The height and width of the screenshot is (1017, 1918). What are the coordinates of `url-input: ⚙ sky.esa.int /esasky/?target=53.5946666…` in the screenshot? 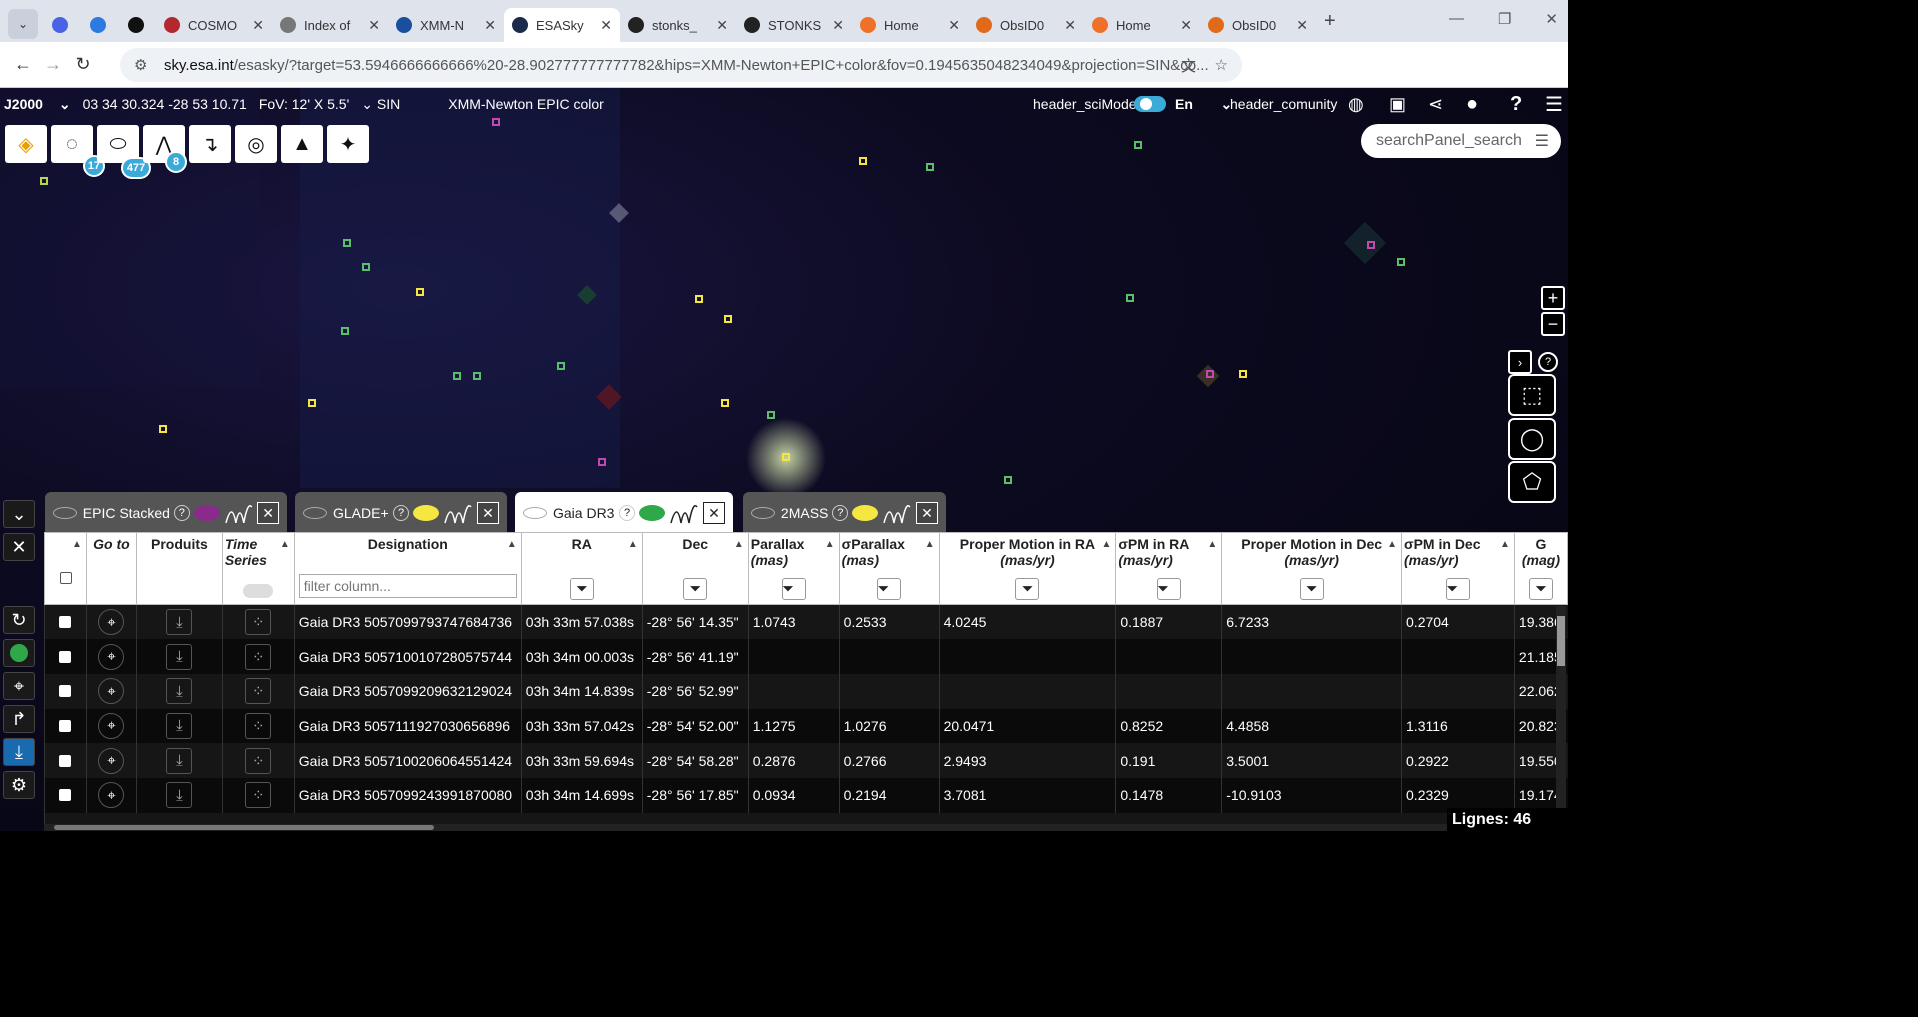 It's located at (681, 65).